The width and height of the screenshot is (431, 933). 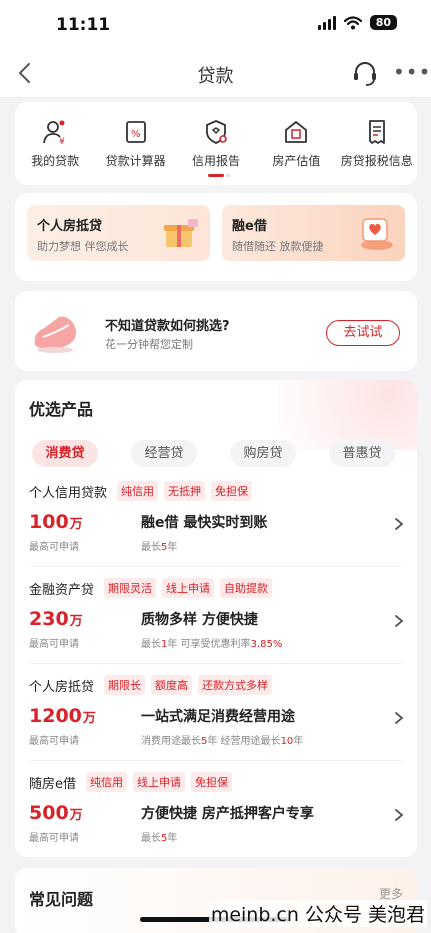 I want to click on tab-business-loan: 经营贷, so click(x=164, y=453).